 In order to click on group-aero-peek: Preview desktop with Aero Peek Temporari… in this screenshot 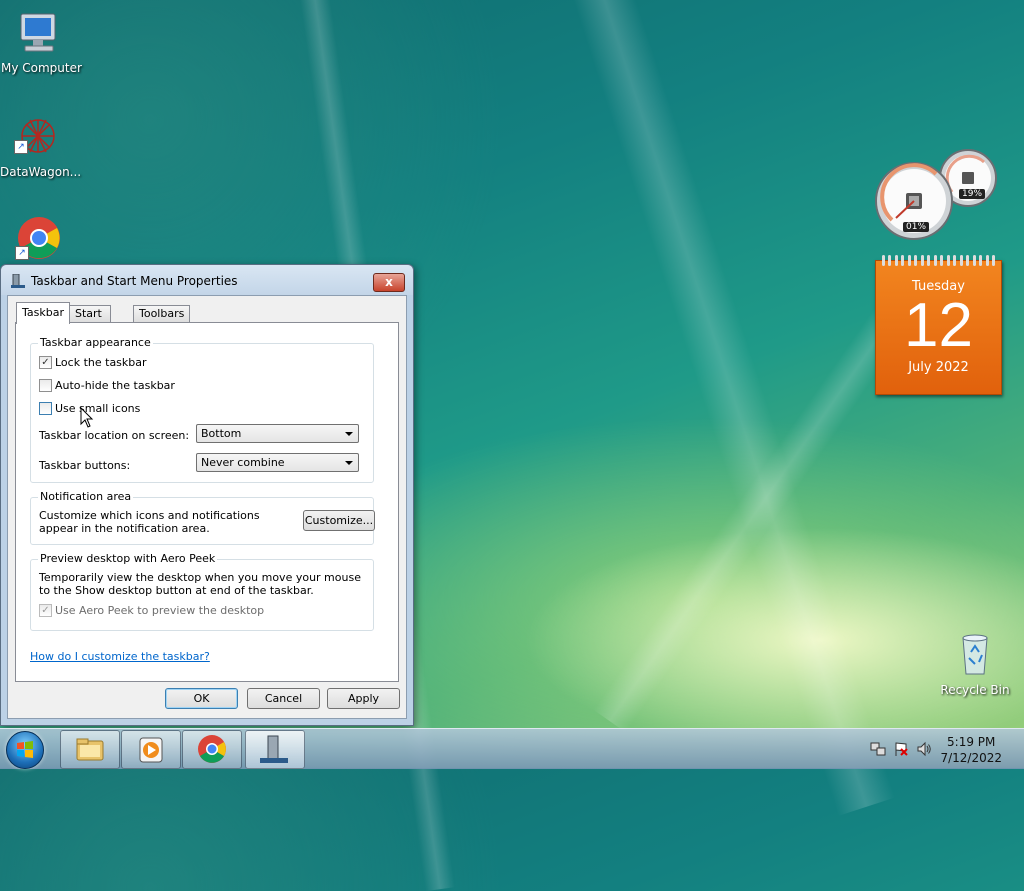, I will do `click(202, 591)`.